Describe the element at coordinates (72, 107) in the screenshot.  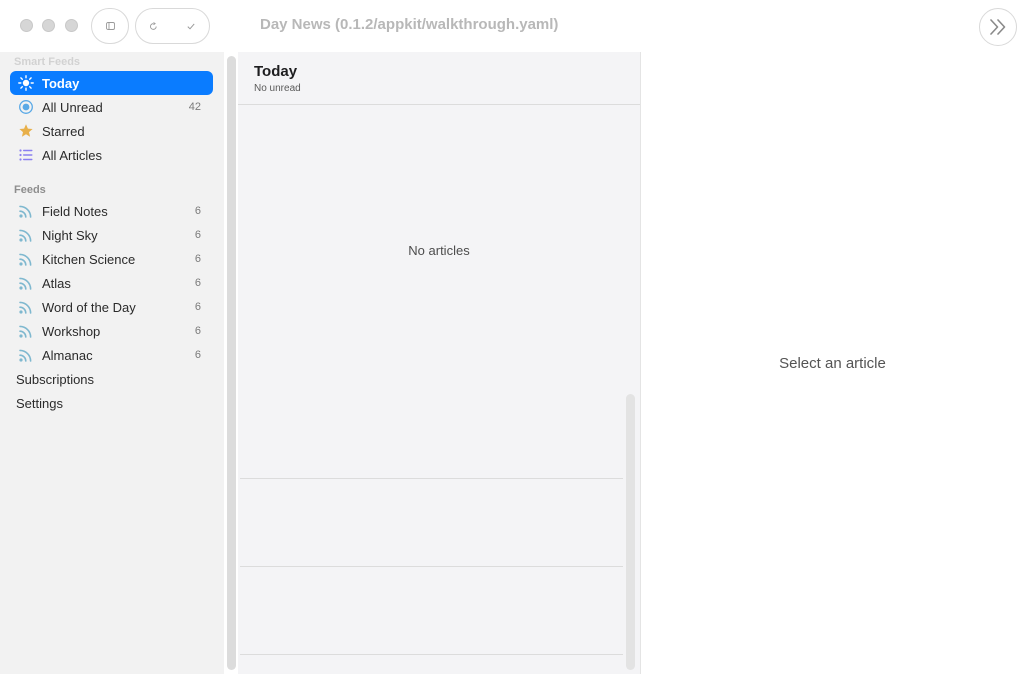
I see `sidebar-item-label: All Unread` at that location.